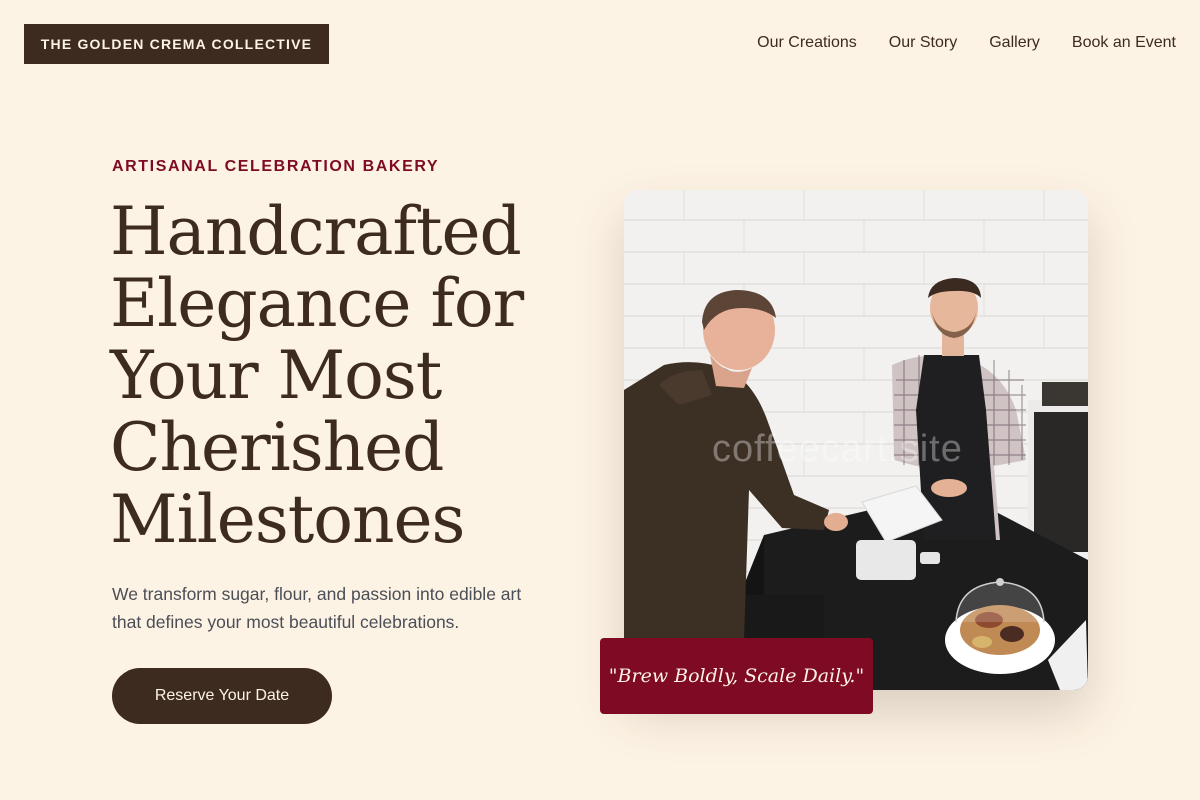 The width and height of the screenshot is (1200, 800). I want to click on nav-link-gallery: Gallery, so click(1014, 43).